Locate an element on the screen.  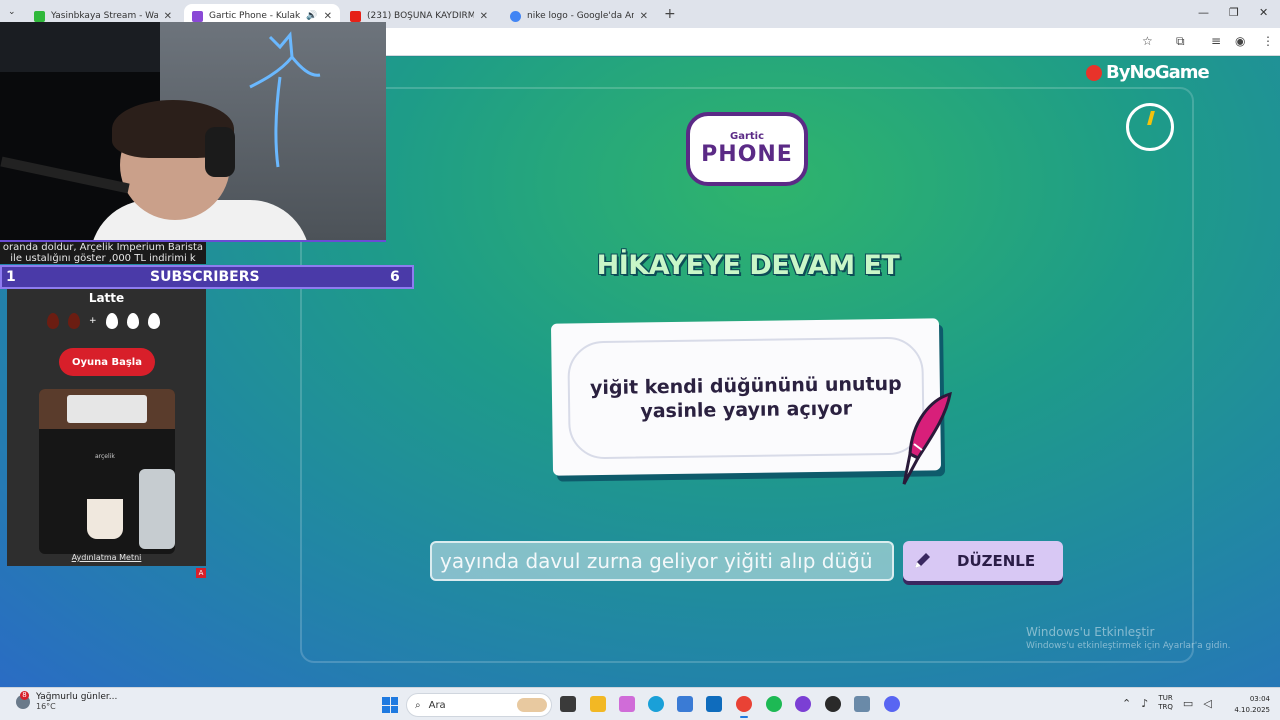
speaker-icon: 🔊 is located at coordinates (311, 16).